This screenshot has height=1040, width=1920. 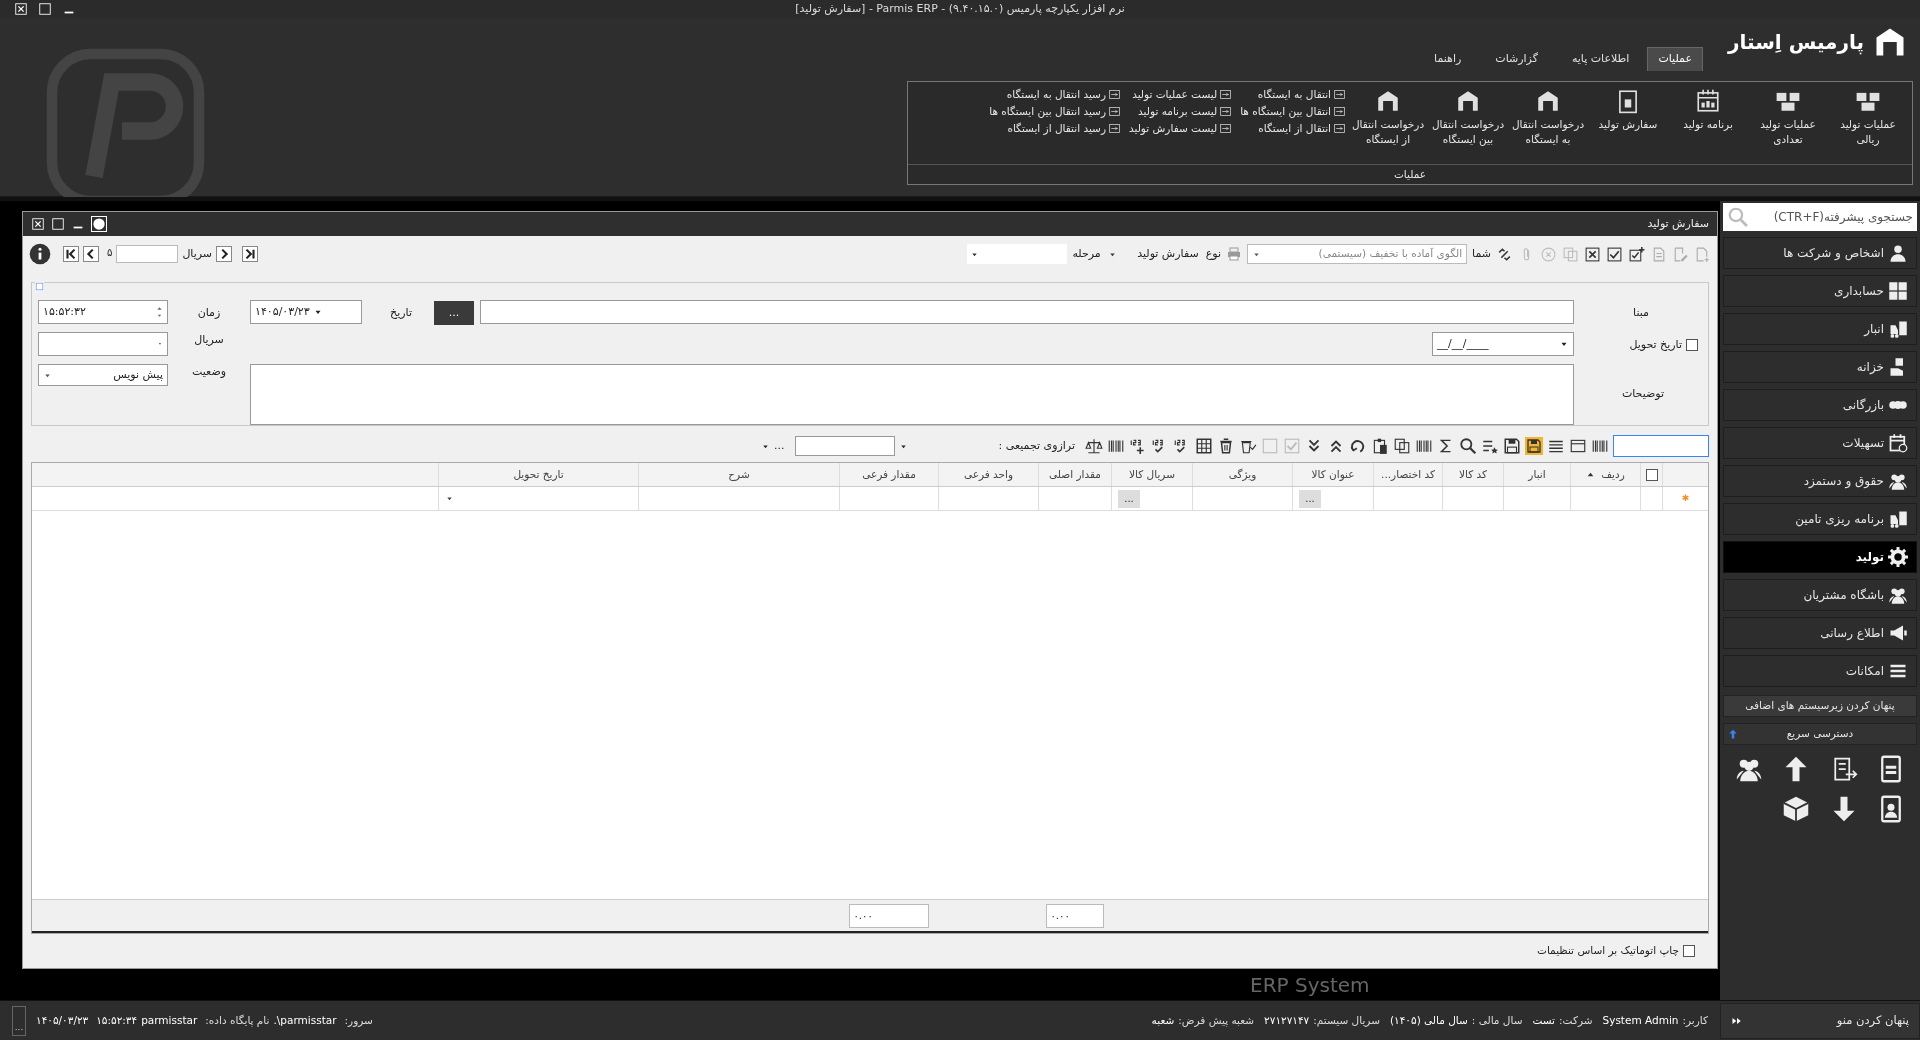 I want to click on ribbon-link: رسید انتقال بین ایستگاه ها, so click(x=1047, y=111).